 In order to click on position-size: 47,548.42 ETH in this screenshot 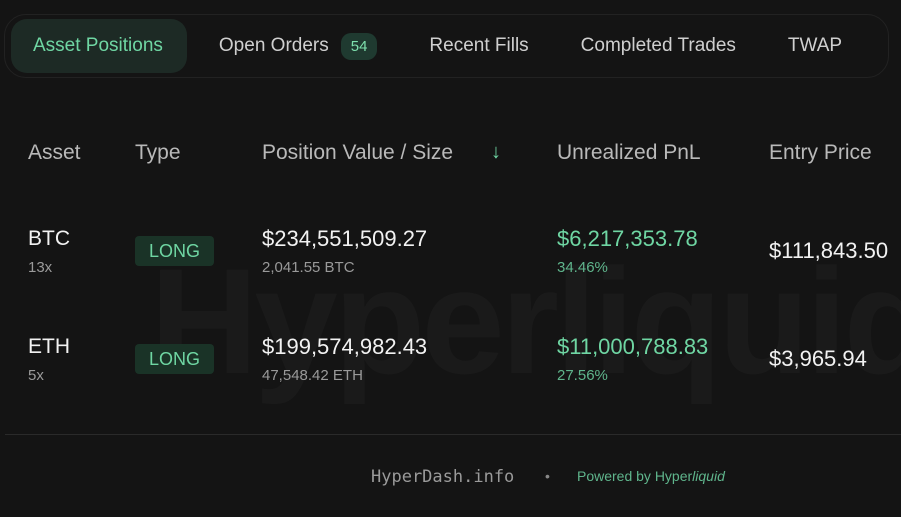, I will do `click(312, 375)`.